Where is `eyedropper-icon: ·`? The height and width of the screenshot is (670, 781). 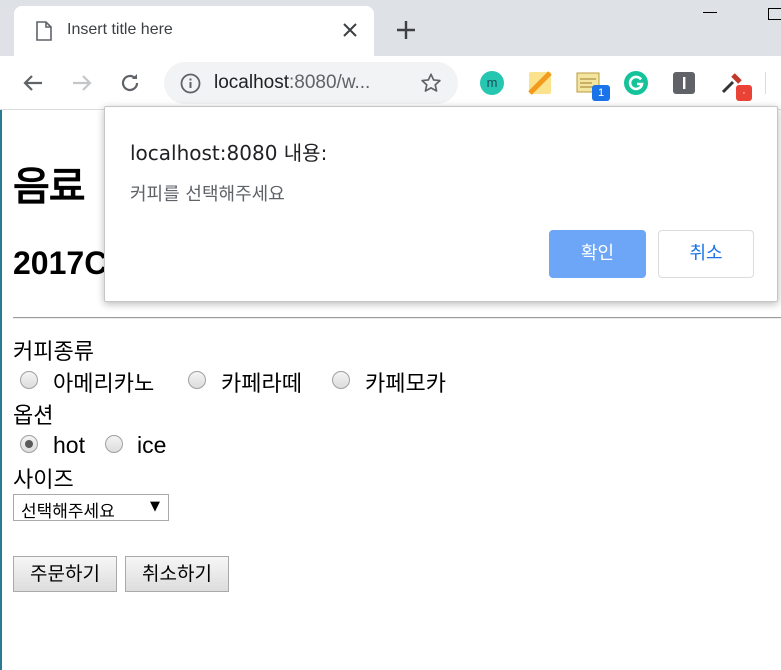
eyedropper-icon: · is located at coordinates (736, 86).